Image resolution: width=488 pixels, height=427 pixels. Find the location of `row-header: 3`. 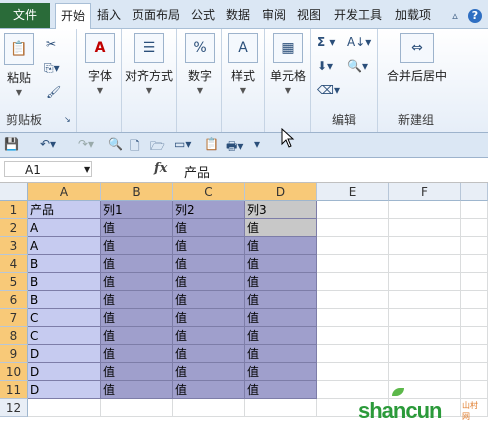

row-header: 3 is located at coordinates (14, 246).